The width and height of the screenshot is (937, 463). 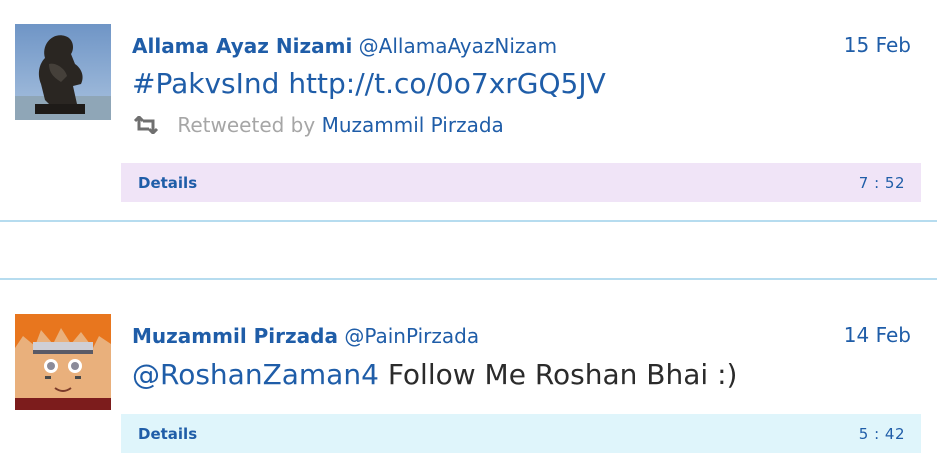 What do you see at coordinates (255, 374) in the screenshot?
I see `mention-link: @RoshanZaman4` at bounding box center [255, 374].